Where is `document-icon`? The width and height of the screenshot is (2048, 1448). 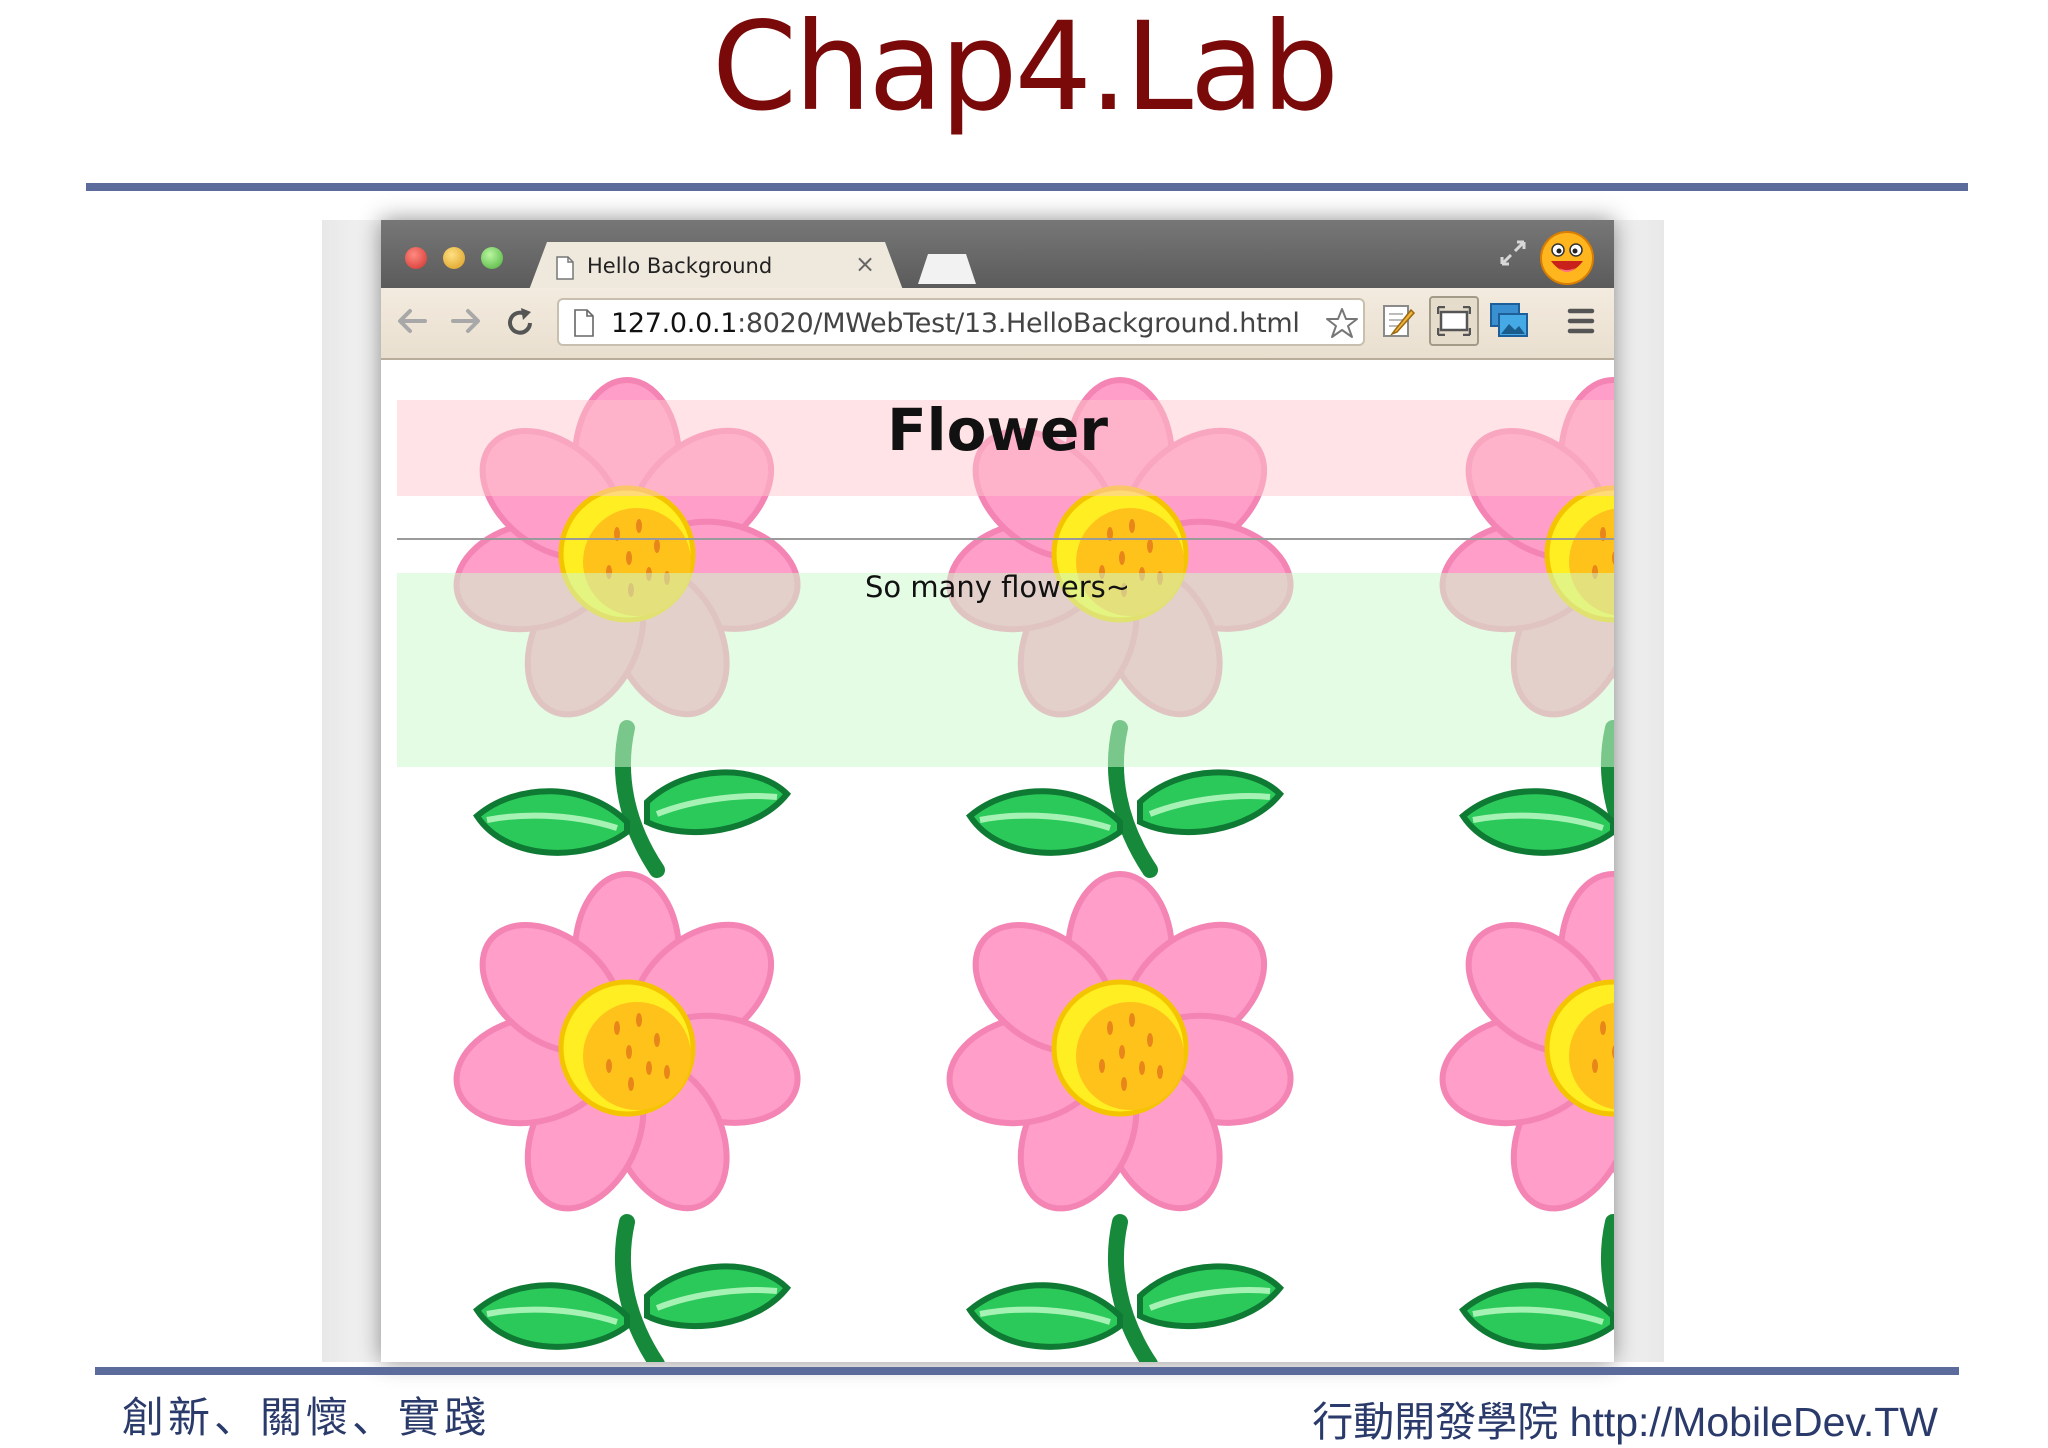
document-icon is located at coordinates (565, 268).